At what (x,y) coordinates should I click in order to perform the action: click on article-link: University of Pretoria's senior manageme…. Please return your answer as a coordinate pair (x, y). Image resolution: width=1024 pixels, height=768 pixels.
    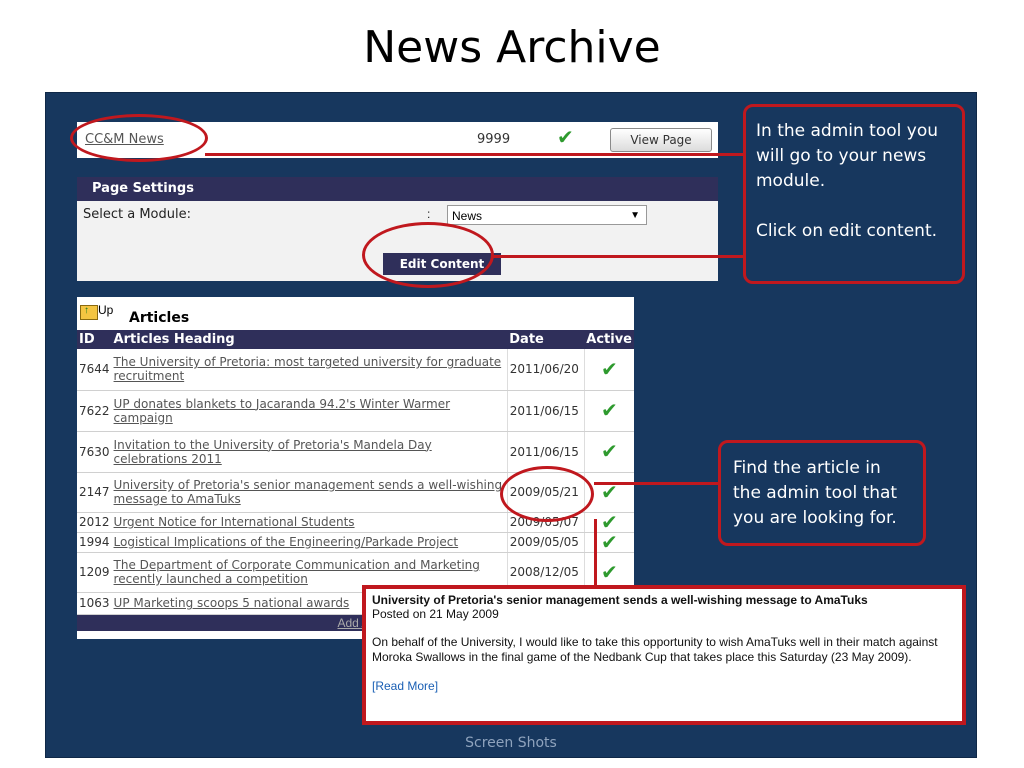
    Looking at the image, I should click on (308, 492).